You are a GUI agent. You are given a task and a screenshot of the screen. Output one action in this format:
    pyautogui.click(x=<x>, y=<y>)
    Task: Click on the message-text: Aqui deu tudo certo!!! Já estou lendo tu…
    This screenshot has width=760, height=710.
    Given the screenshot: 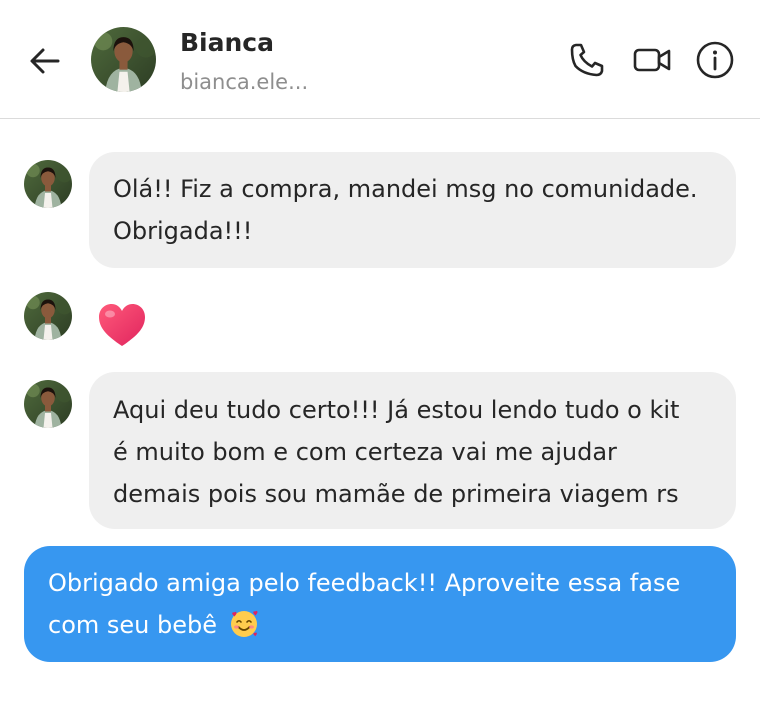 What is the action you would take?
    pyautogui.click(x=396, y=410)
    